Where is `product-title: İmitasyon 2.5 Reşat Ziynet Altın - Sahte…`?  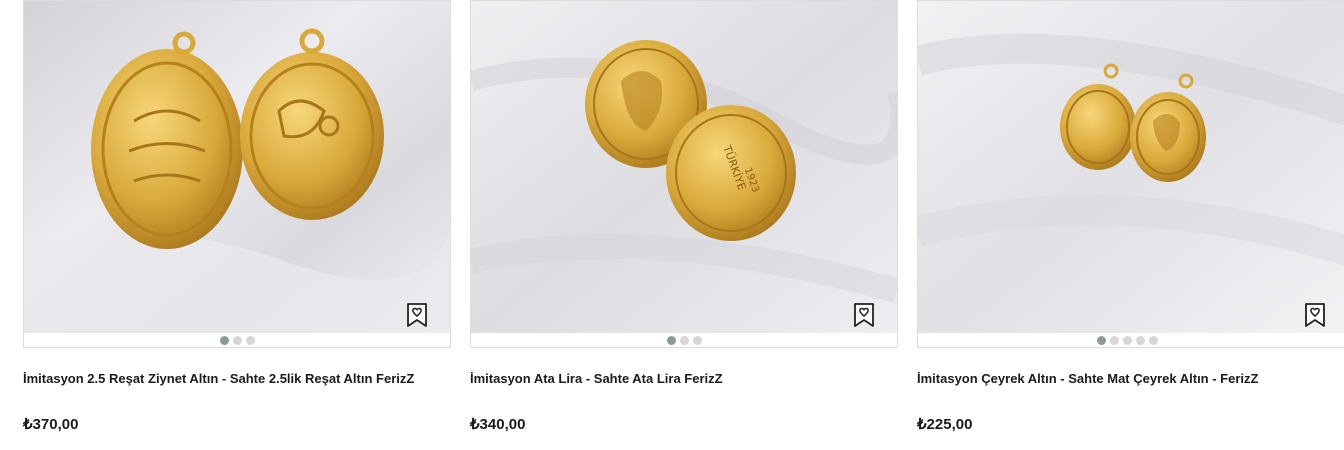 product-title: İmitasyon 2.5 Reşat Ziynet Altın - Sahte… is located at coordinates (243, 378).